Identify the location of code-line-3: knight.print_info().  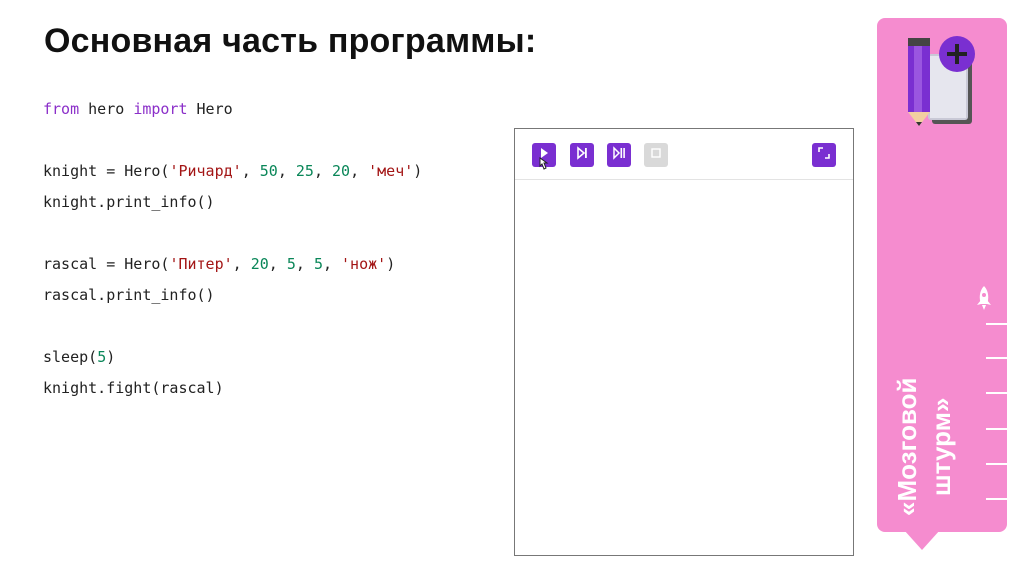
(129, 202).